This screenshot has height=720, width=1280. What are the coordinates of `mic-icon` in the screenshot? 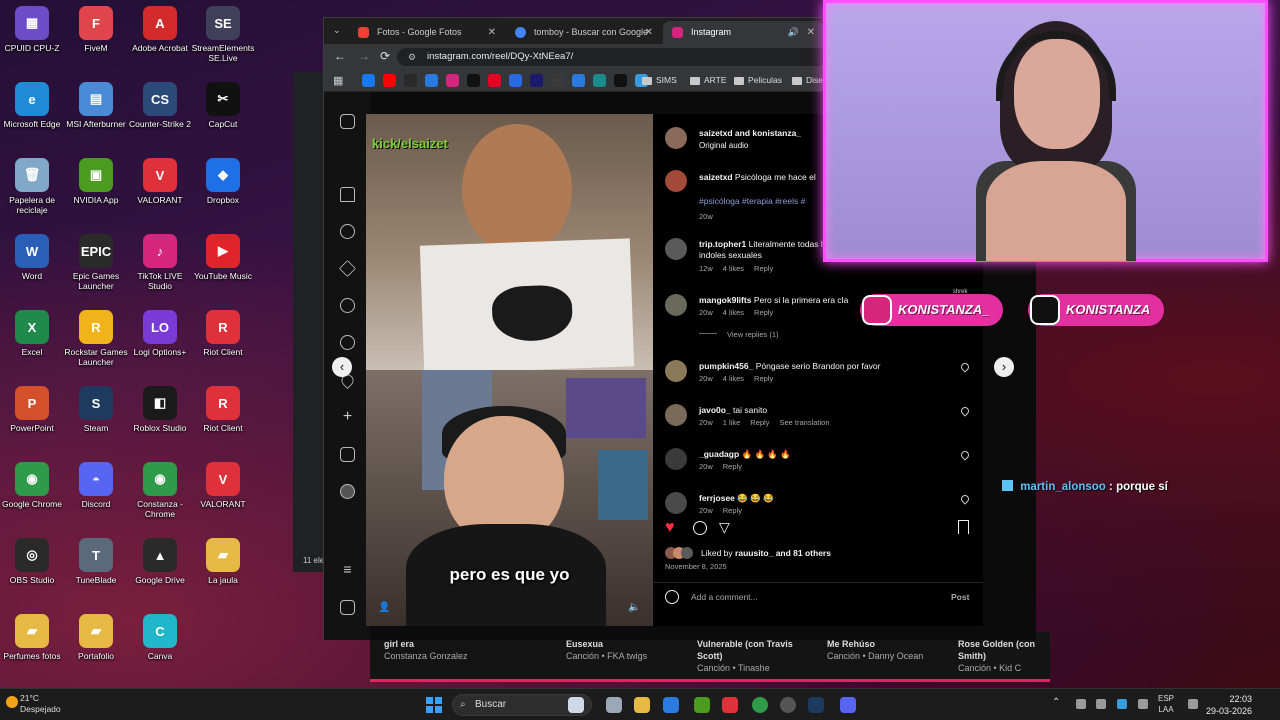 It's located at (1143, 704).